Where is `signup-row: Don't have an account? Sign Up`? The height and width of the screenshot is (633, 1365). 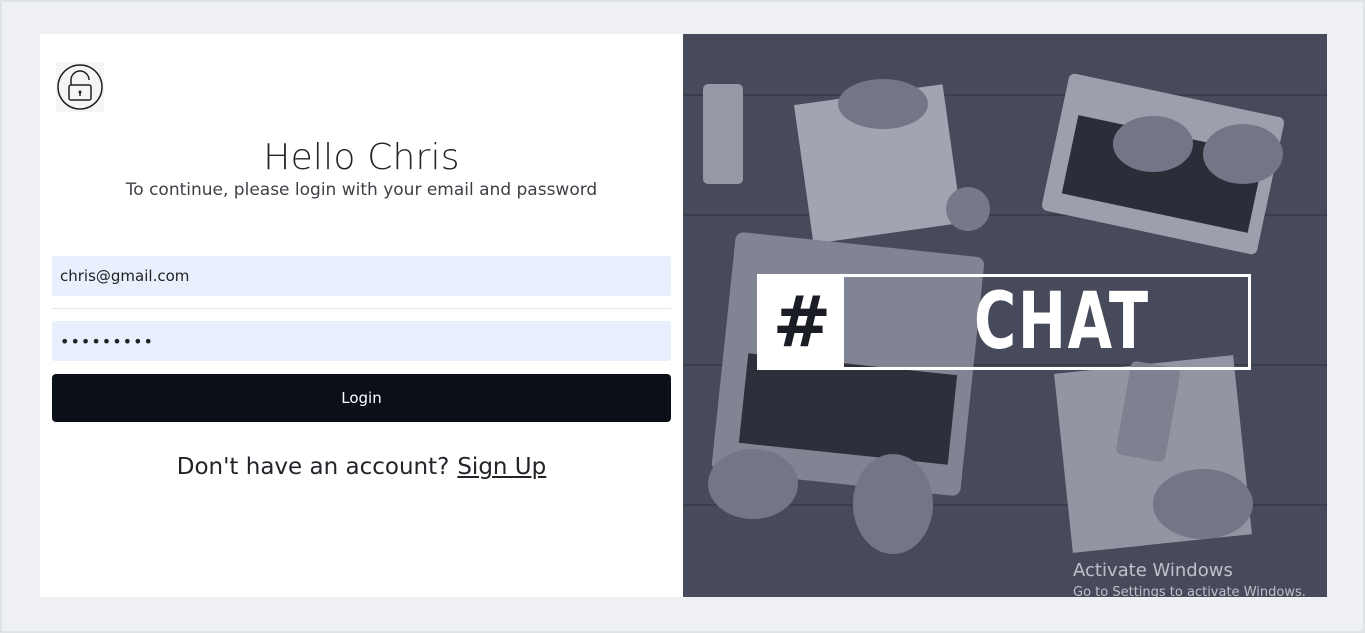 signup-row: Don't have an account? Sign Up is located at coordinates (361, 467).